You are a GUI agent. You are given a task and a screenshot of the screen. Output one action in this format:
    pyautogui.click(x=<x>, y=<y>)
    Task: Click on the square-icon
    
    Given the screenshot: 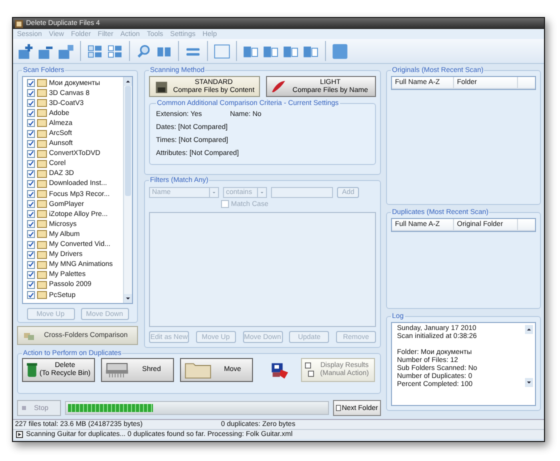 What is the action you would take?
    pyautogui.click(x=340, y=51)
    